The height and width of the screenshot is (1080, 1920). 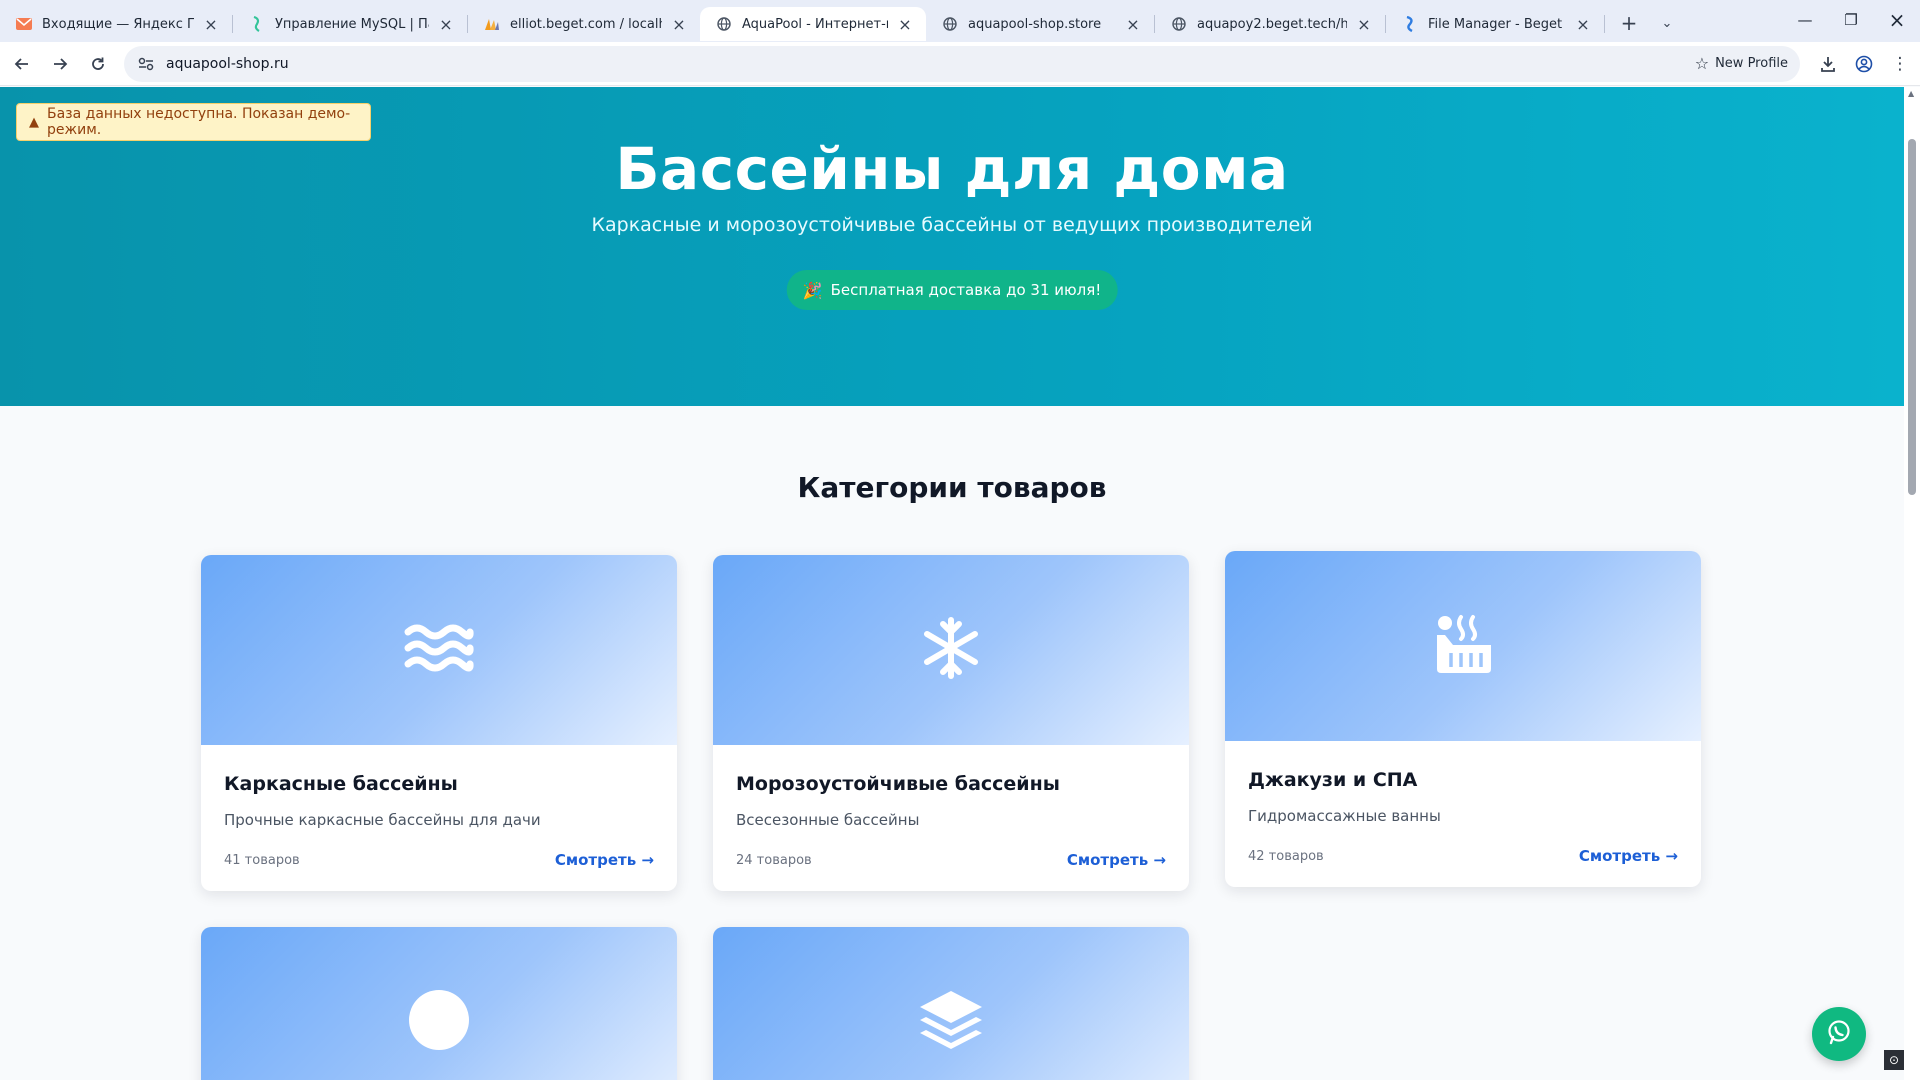 I want to click on tab-aquapool-store: aquapool-shop.store ×, so click(x=1040, y=24).